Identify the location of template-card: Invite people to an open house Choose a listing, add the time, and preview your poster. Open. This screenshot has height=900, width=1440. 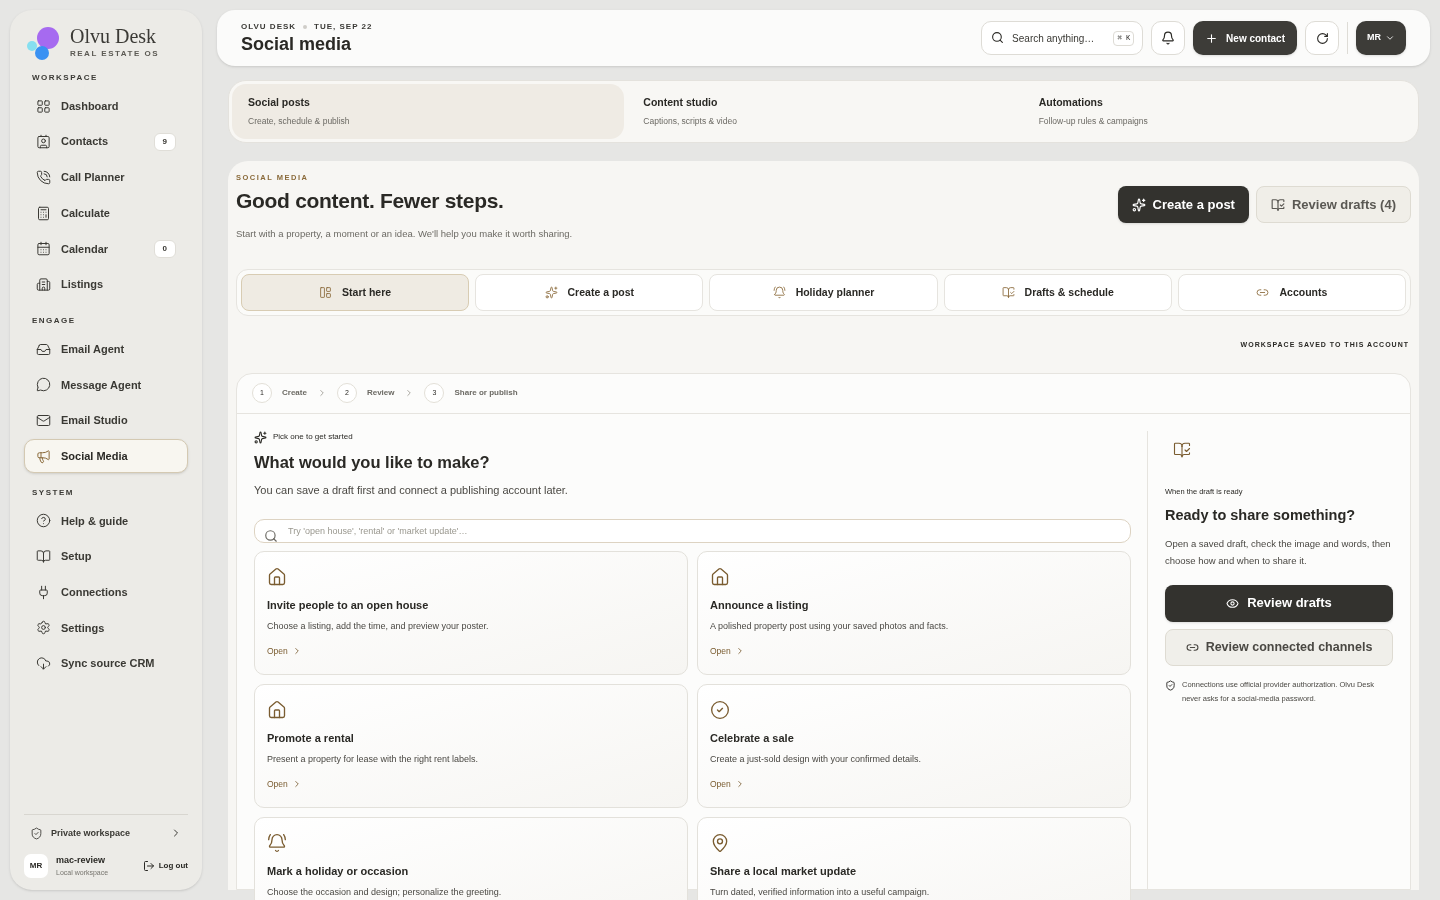
(471, 612).